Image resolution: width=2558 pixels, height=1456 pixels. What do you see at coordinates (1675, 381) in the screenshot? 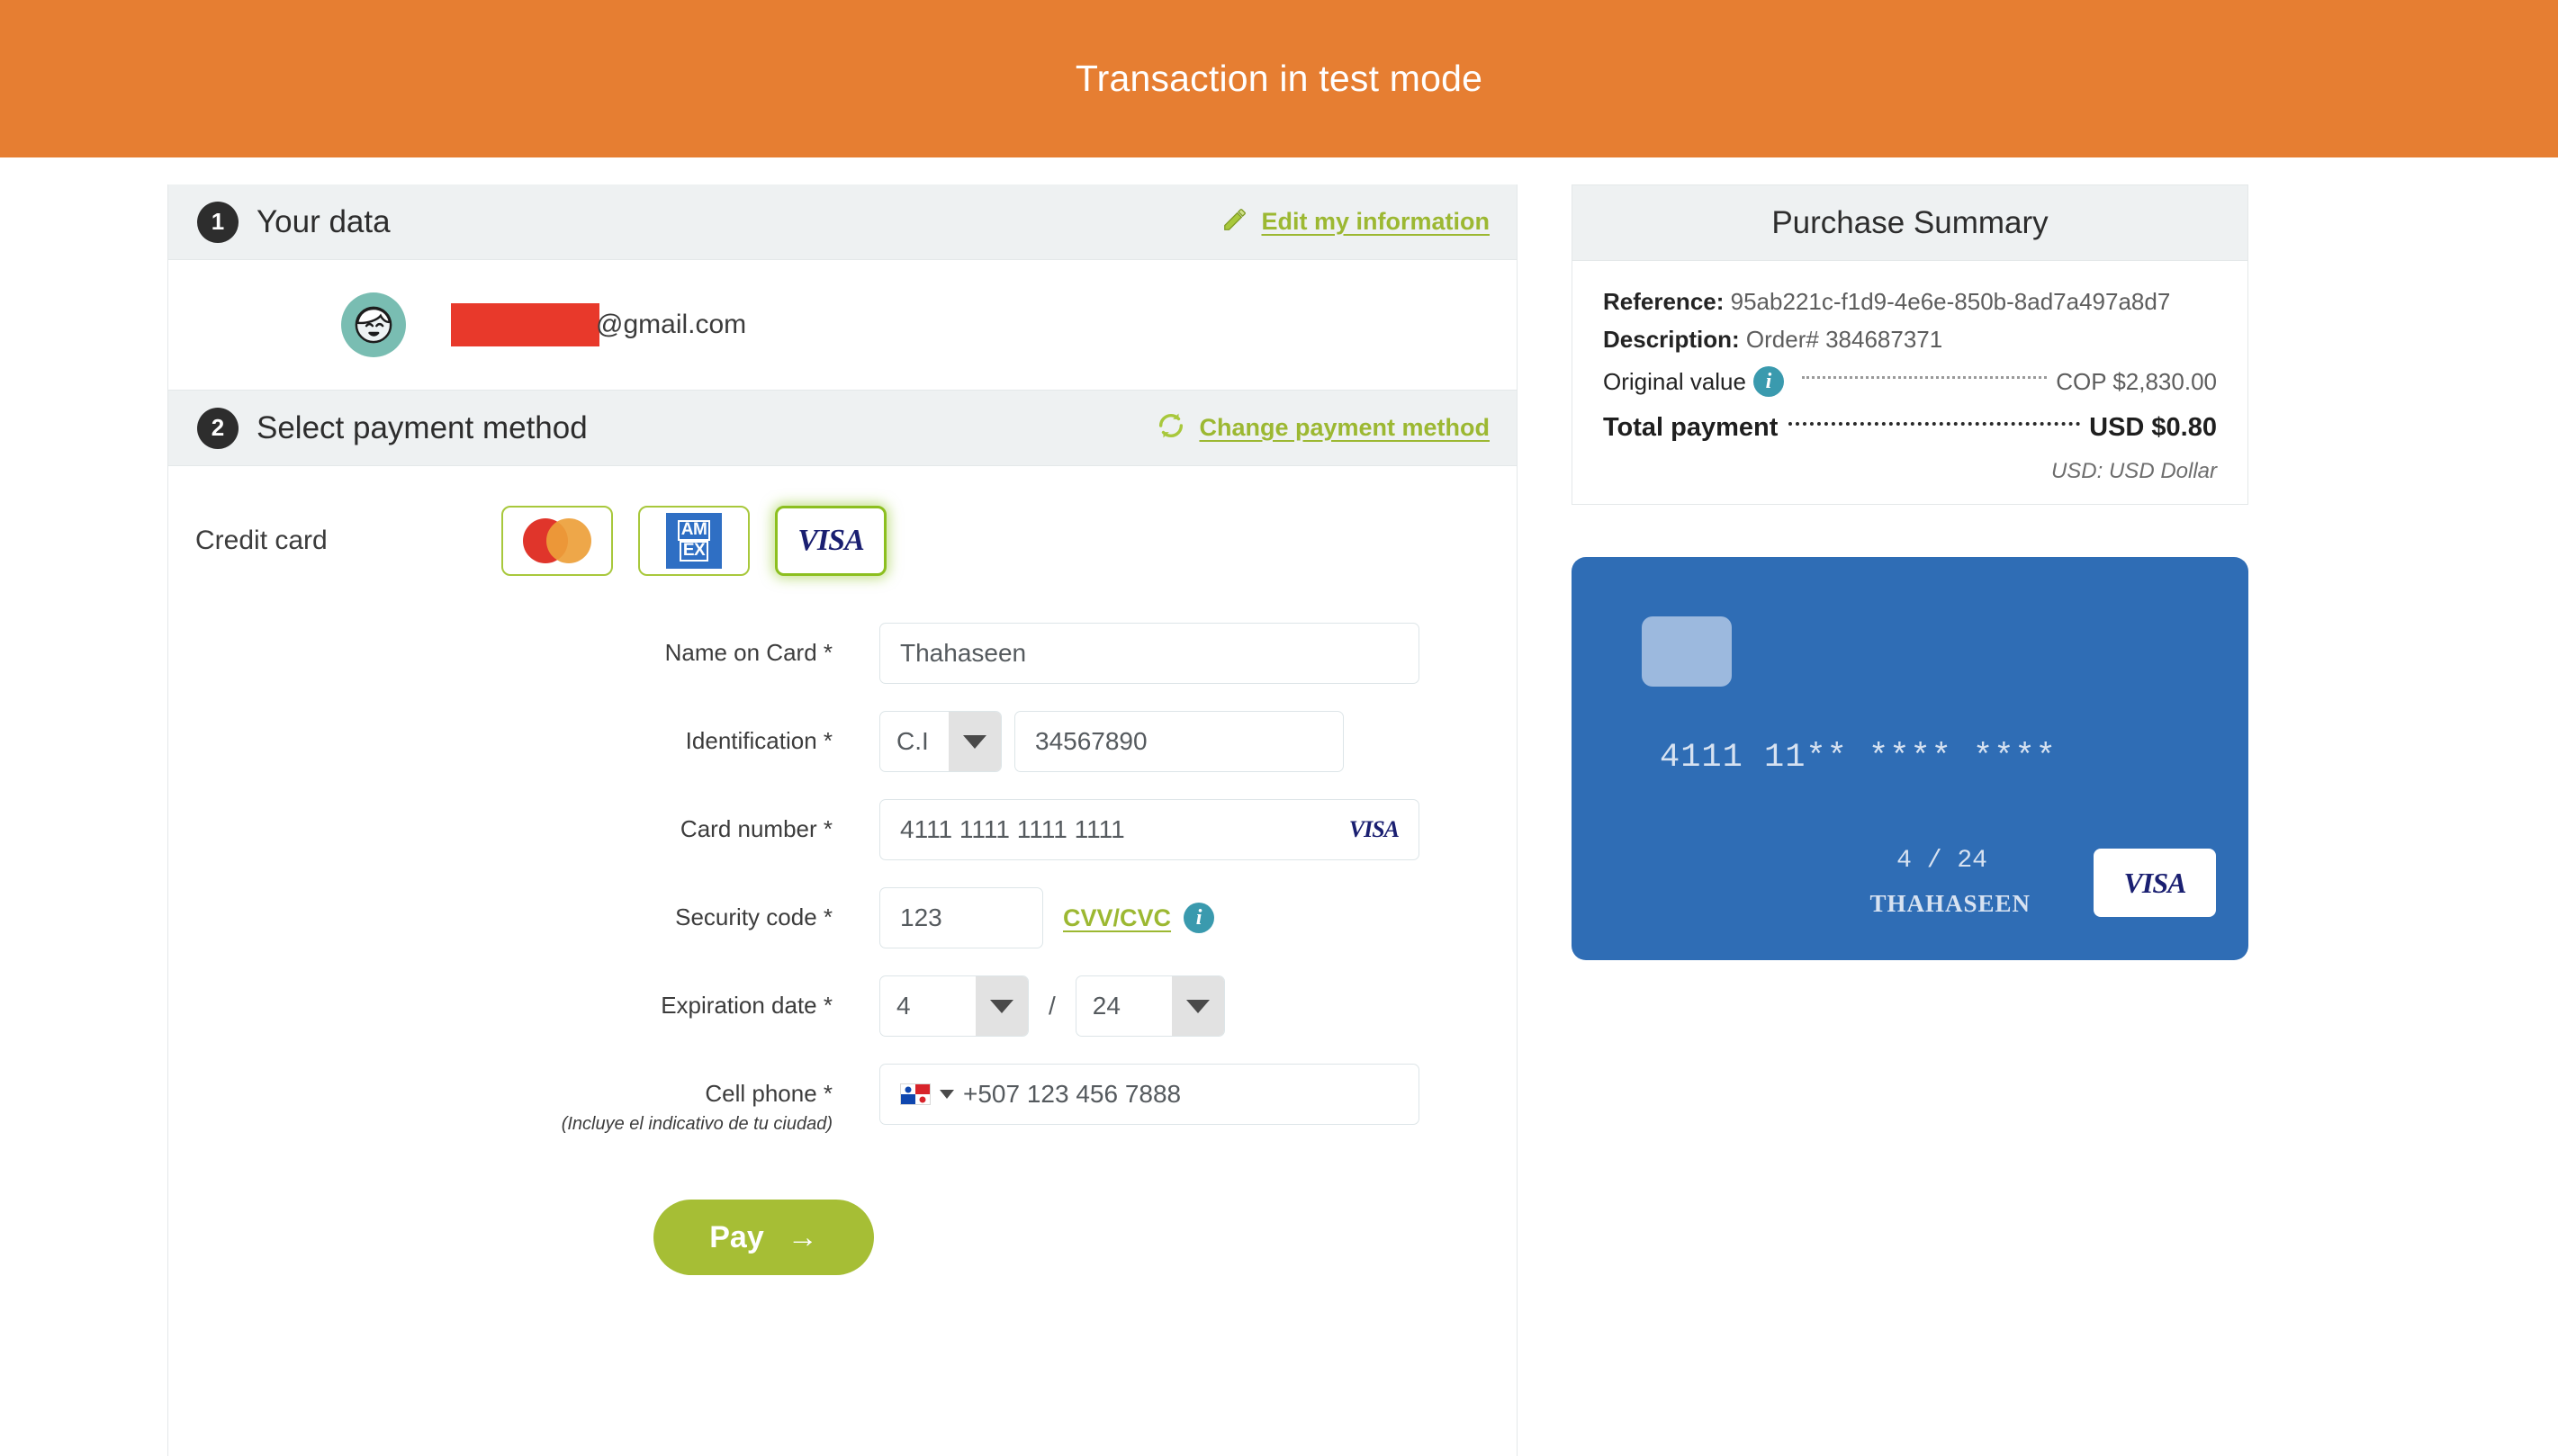
I see `summary-original-value-label: Original value` at bounding box center [1675, 381].